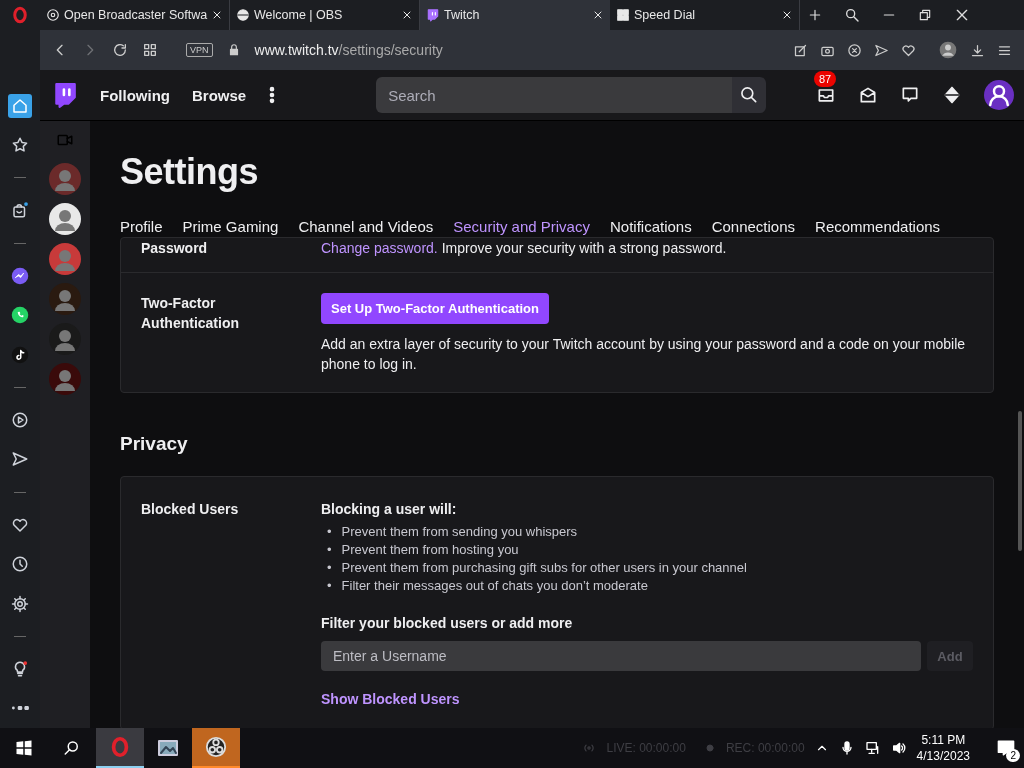  I want to click on settings-tab: Channel and Videos, so click(366, 226).